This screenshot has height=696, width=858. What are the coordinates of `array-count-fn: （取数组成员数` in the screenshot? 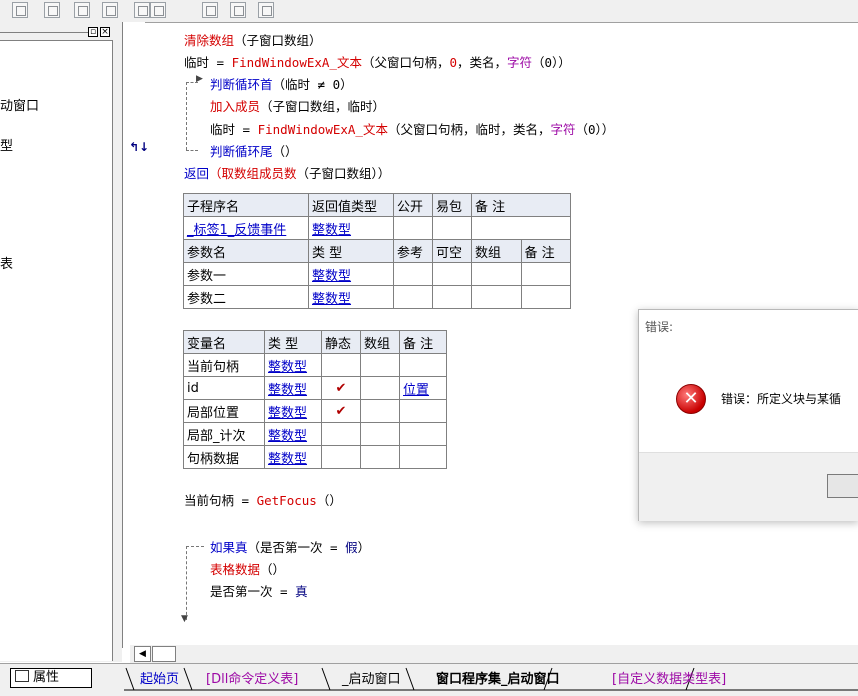 It's located at (253, 173).